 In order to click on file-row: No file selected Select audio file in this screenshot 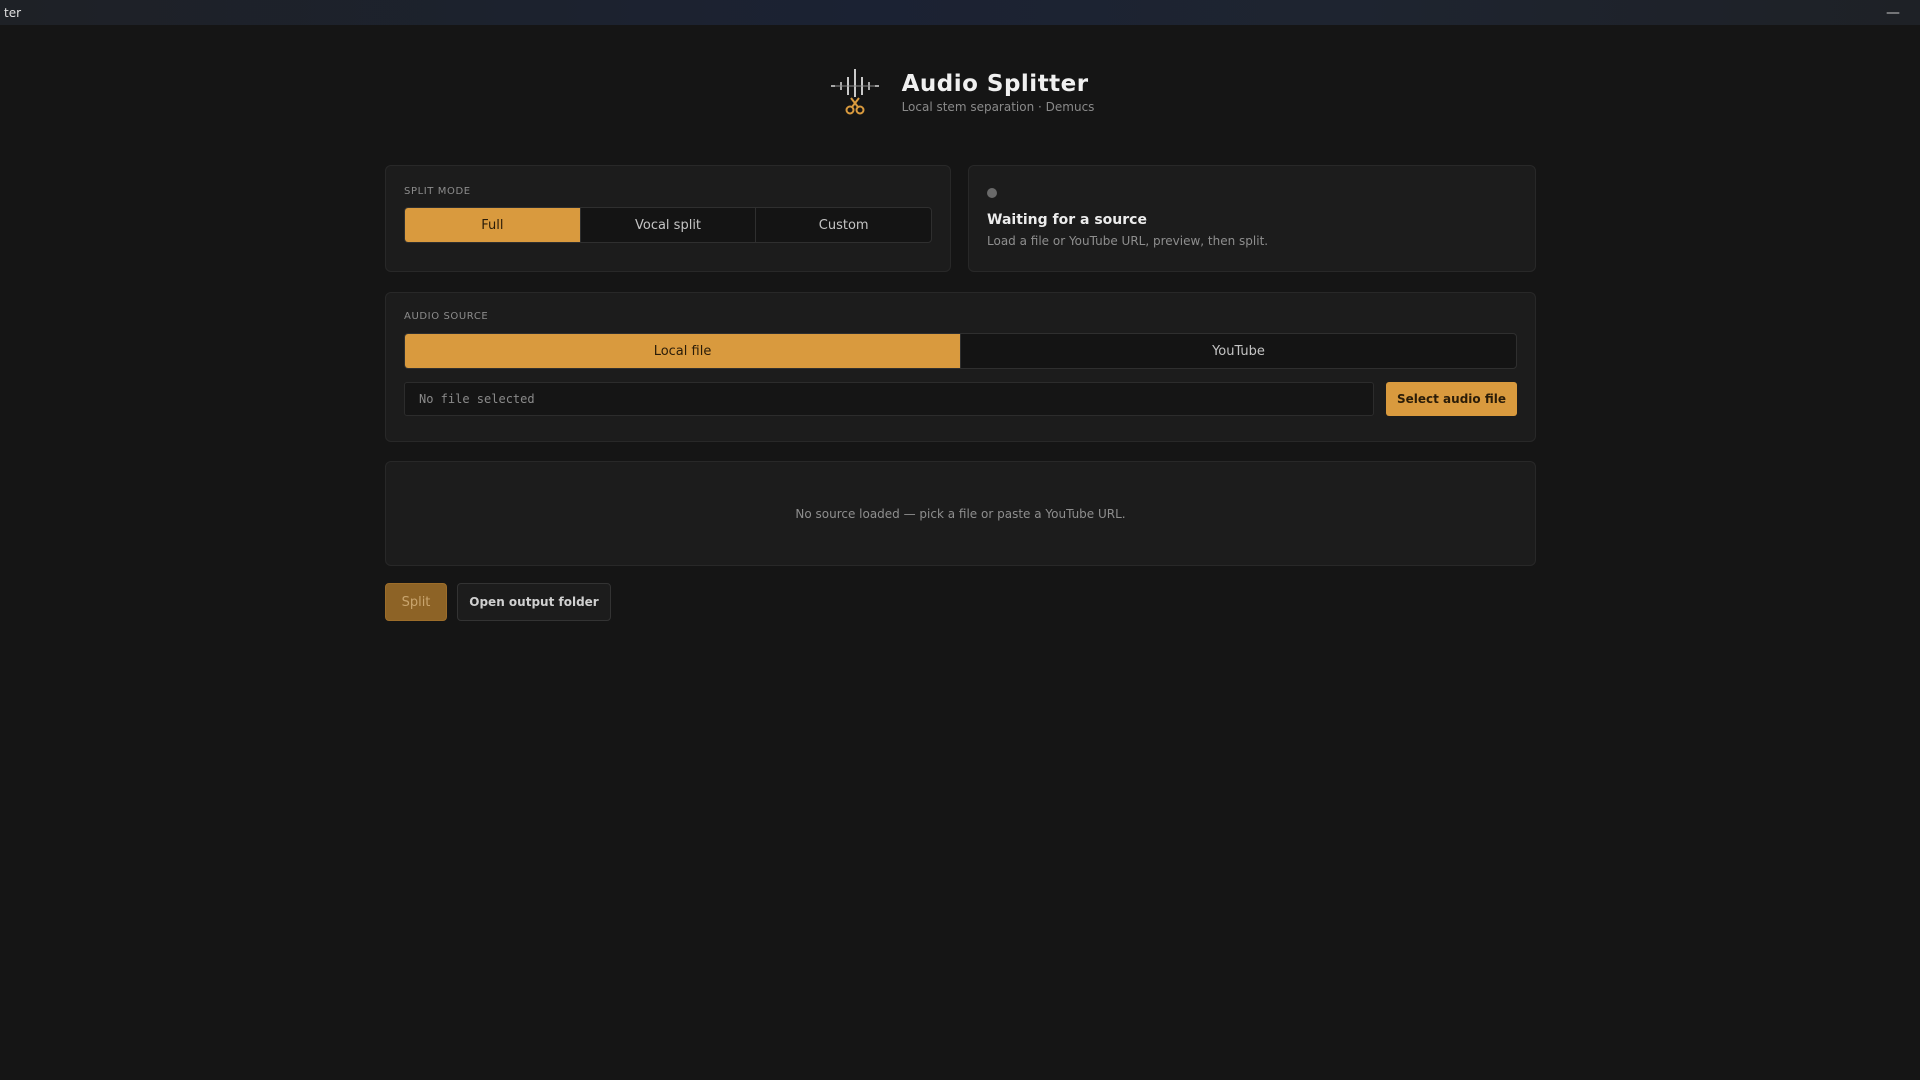, I will do `click(960, 399)`.